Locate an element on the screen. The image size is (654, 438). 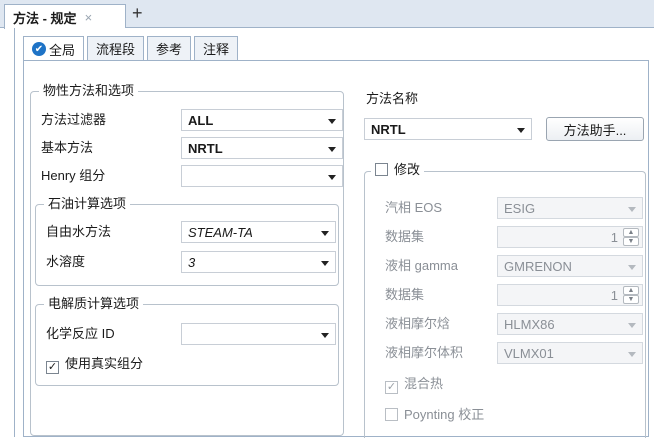
tab-flowsheet-label: 流程段 is located at coordinates (116, 49).